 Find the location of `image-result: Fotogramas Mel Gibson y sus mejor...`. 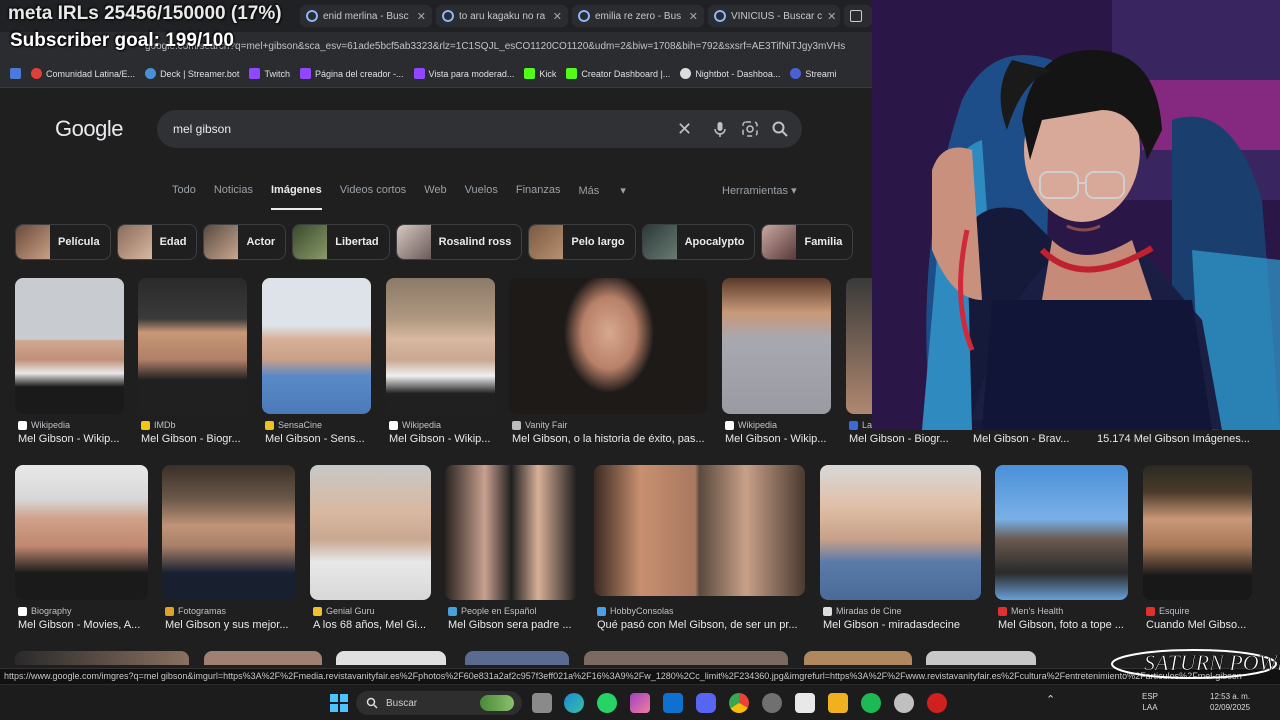

image-result: Fotogramas Mel Gibson y sus mejor... is located at coordinates (229, 550).